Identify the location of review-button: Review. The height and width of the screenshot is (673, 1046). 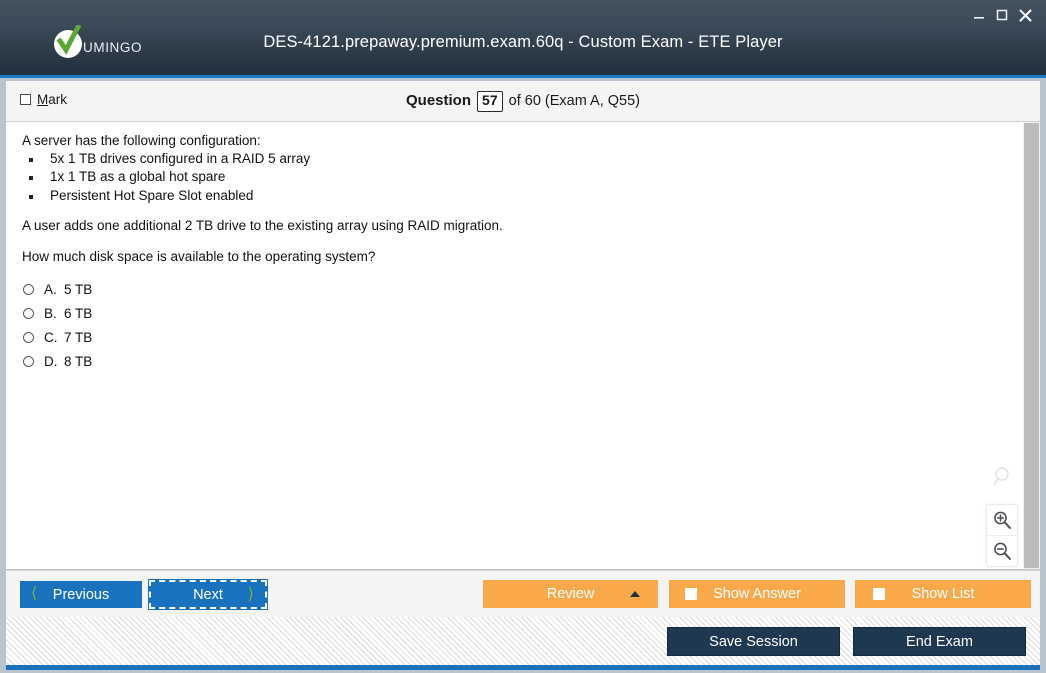
(570, 594).